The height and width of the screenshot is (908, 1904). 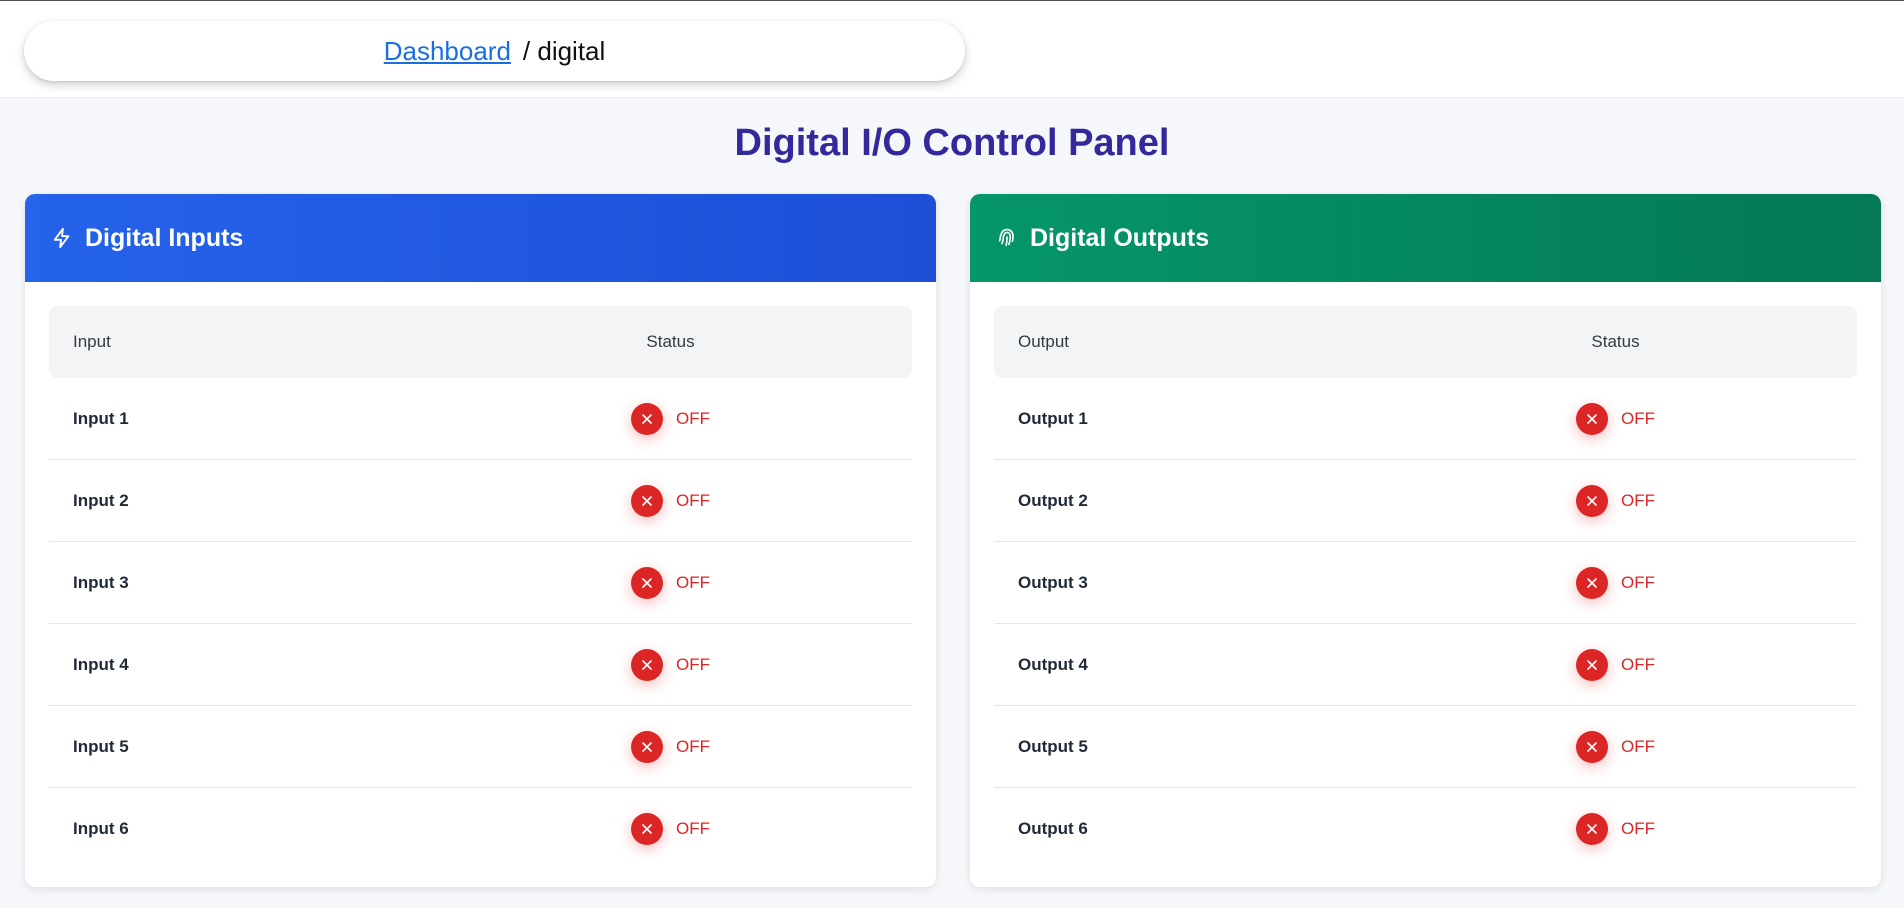 What do you see at coordinates (101, 582) in the screenshot?
I see `input-name: Input 3` at bounding box center [101, 582].